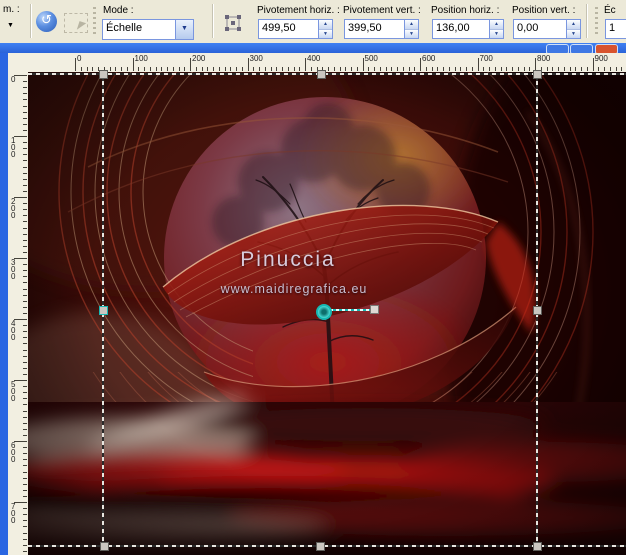 The width and height of the screenshot is (626, 555). Describe the element at coordinates (374, 29) in the screenshot. I see `pivot-v-value: 399,50` at that location.